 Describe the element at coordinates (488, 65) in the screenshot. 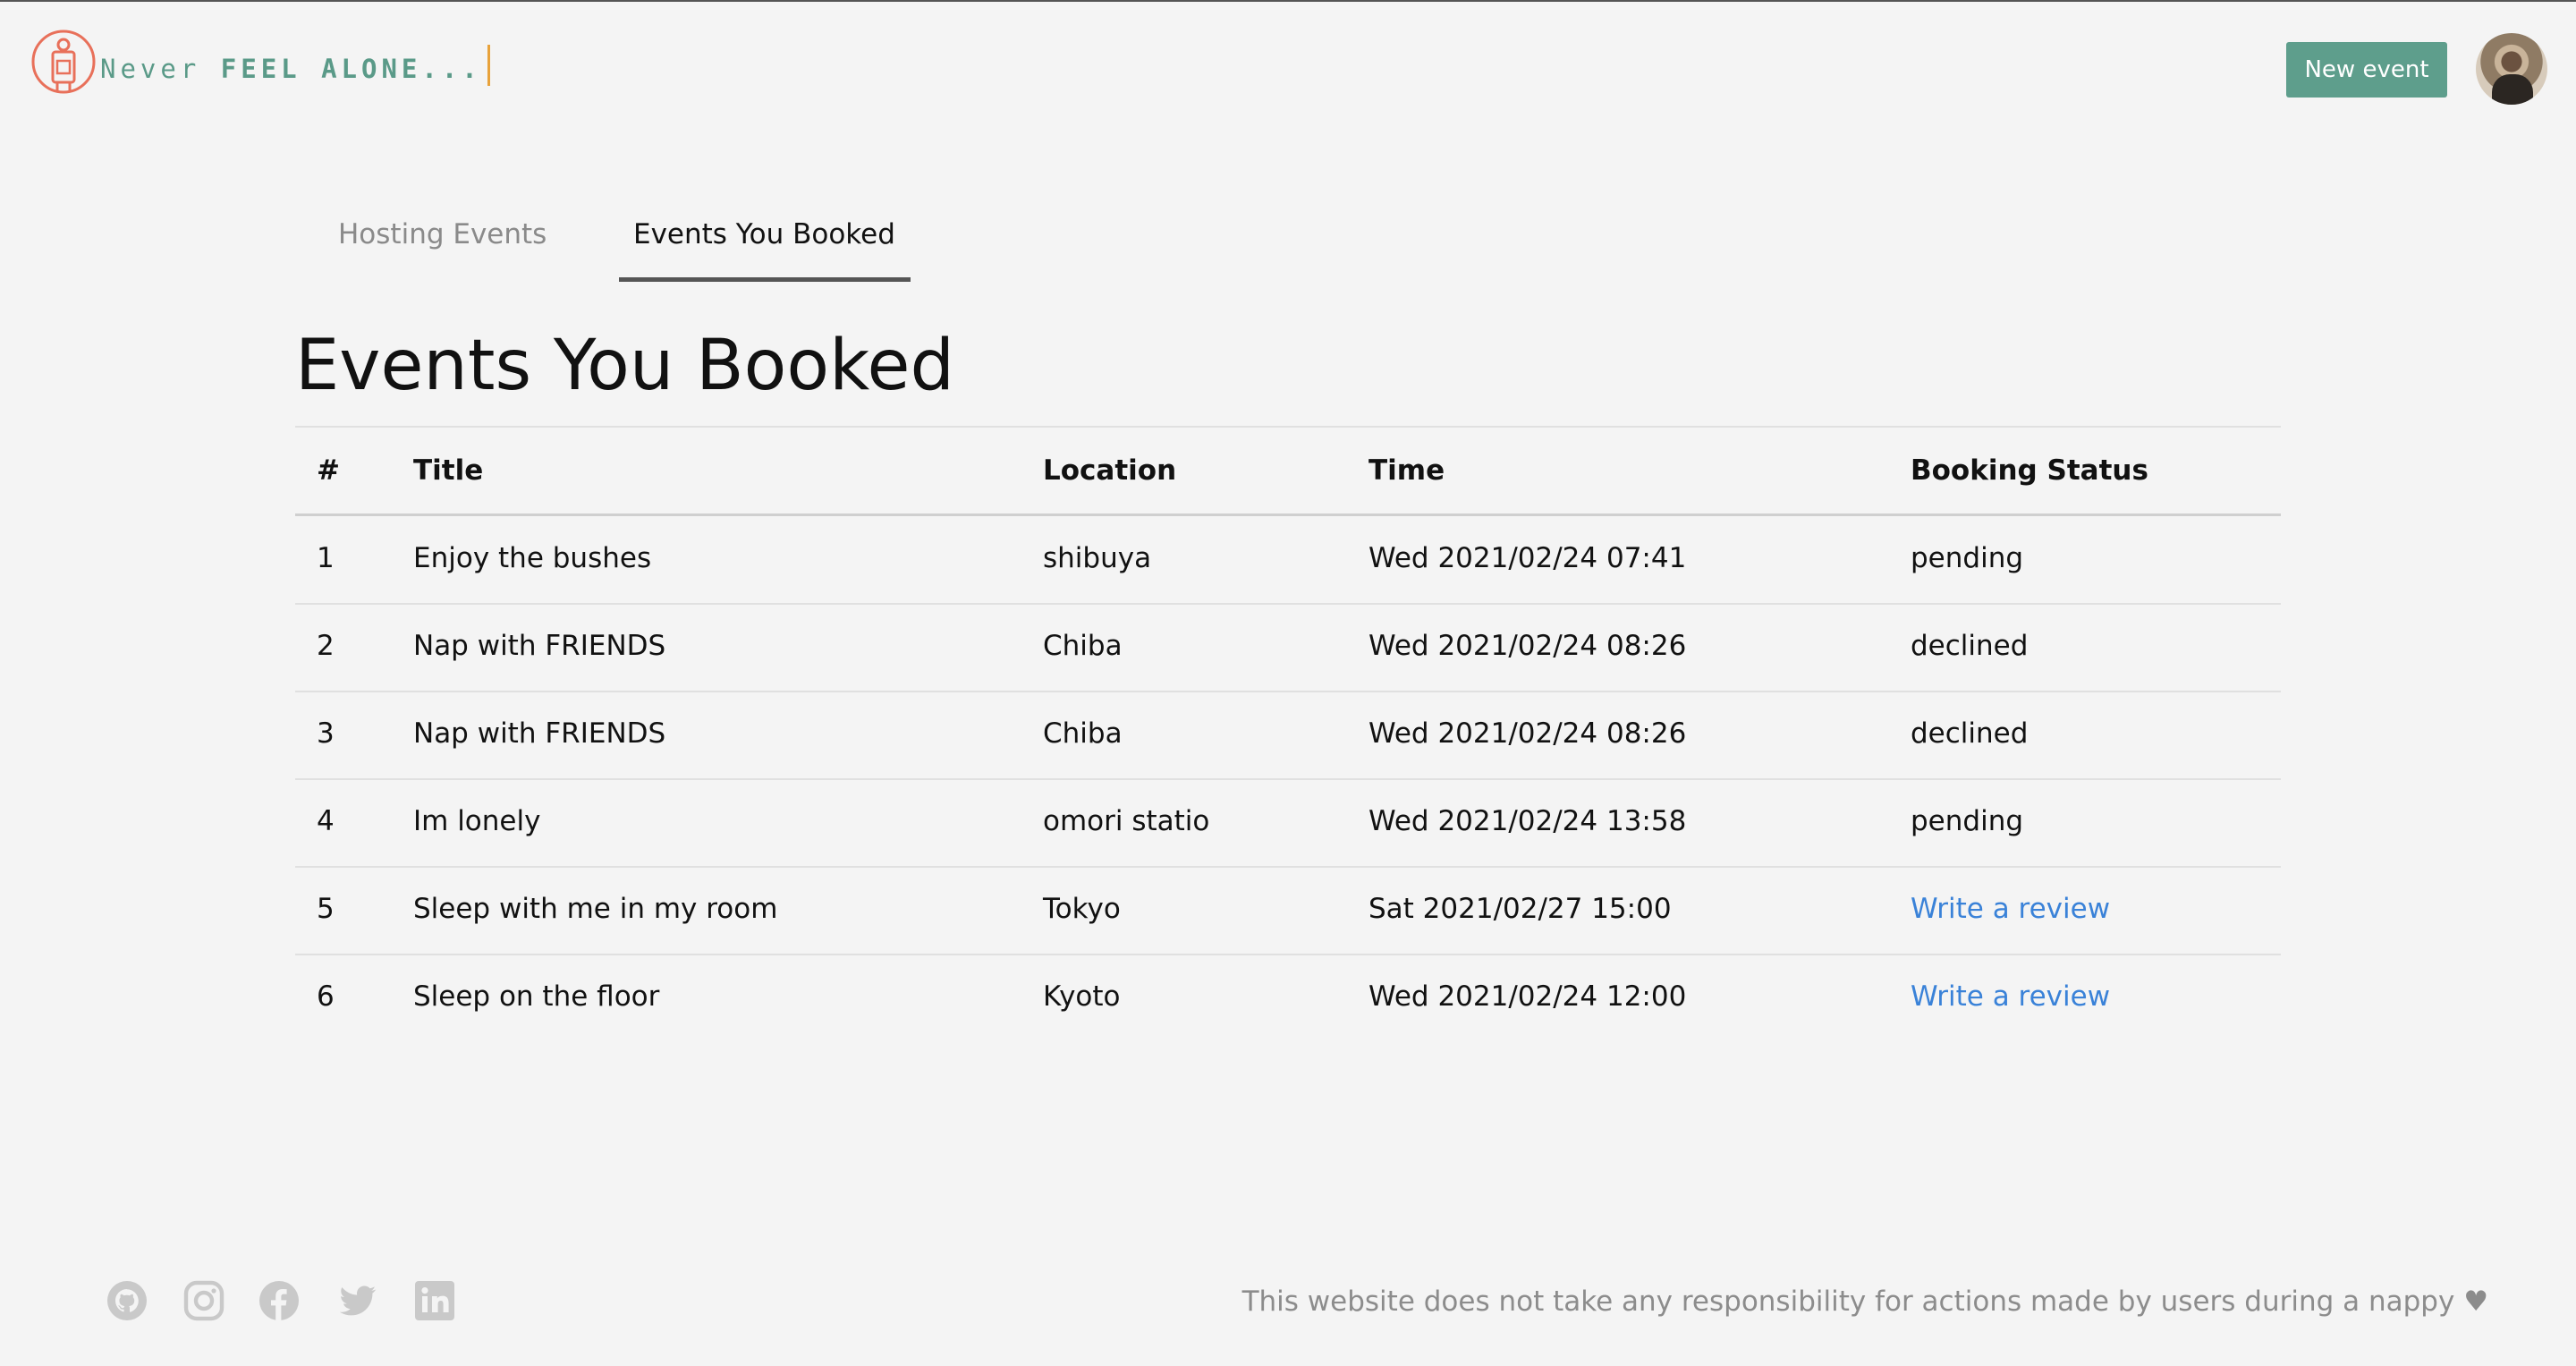

I see `typing-caret` at that location.